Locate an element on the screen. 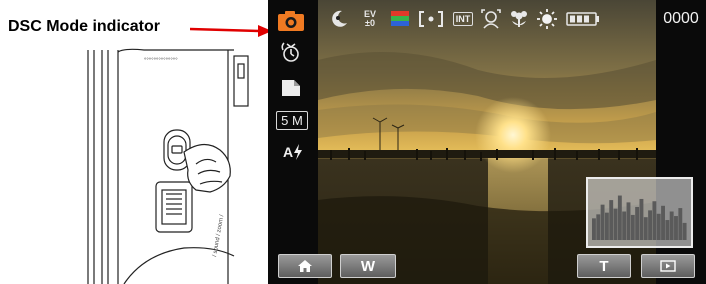 The image size is (706, 284). playback-icon is located at coordinates (668, 266).